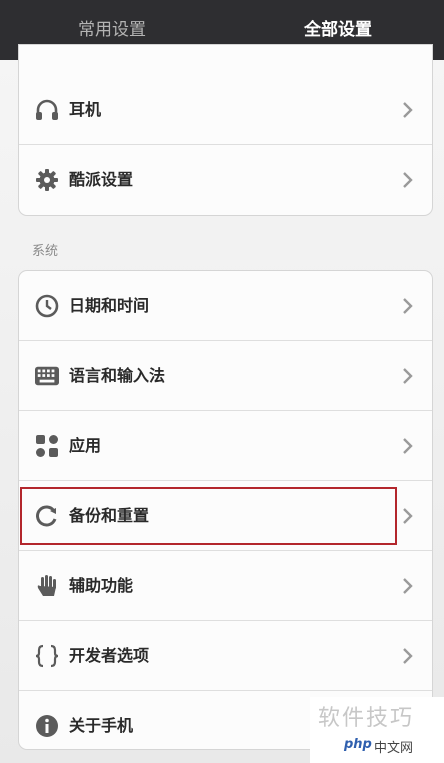 The width and height of the screenshot is (444, 763). I want to click on braces-icon, so click(47, 656).